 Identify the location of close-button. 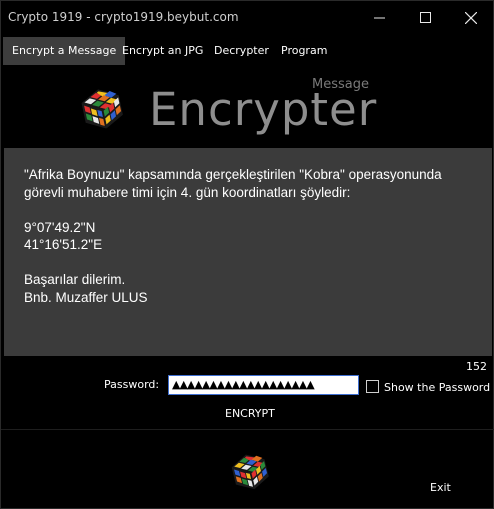
(471, 17).